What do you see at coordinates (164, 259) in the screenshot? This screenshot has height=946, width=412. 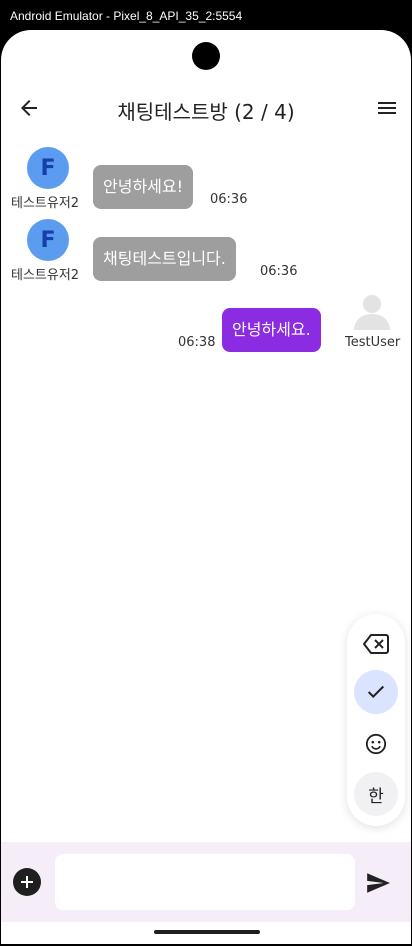 I see `message-bubble: 채팅테스트입니다.` at bounding box center [164, 259].